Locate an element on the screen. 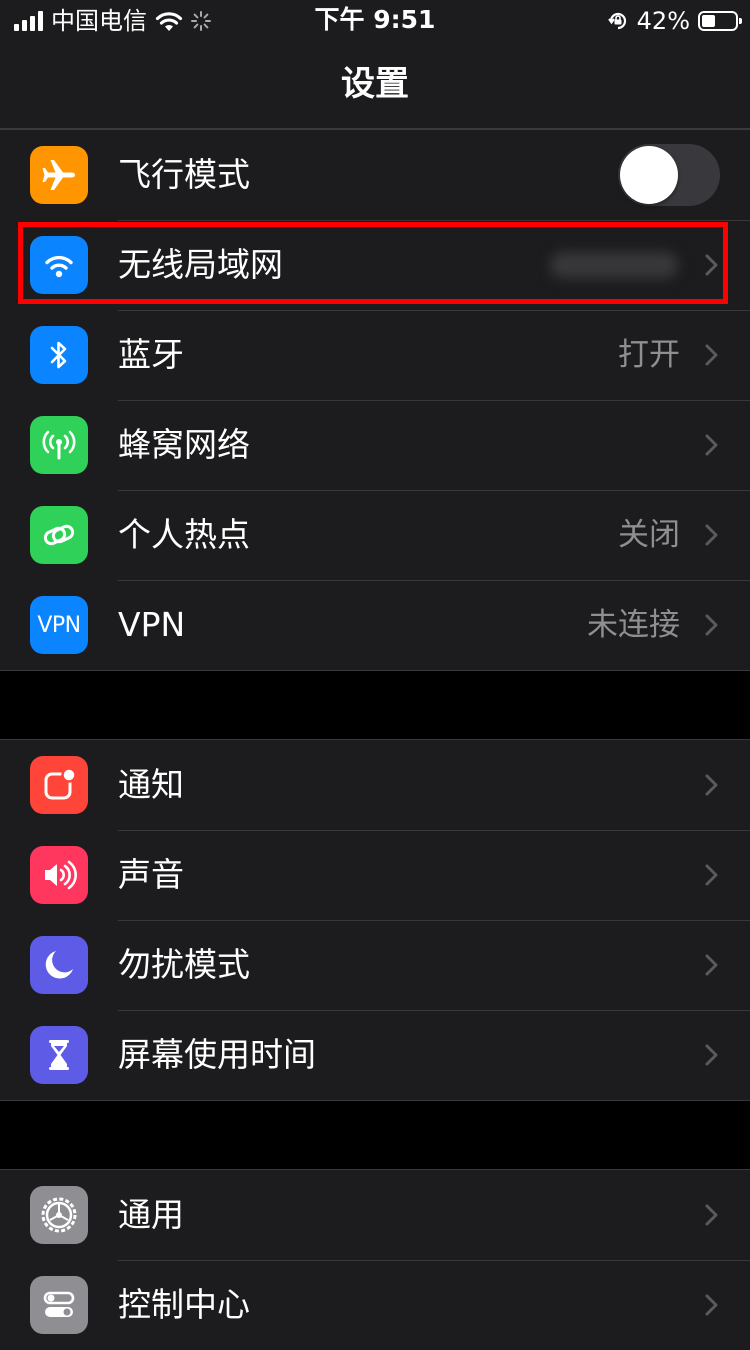  row-cellular: 蜂窝网络 is located at coordinates (375, 445).